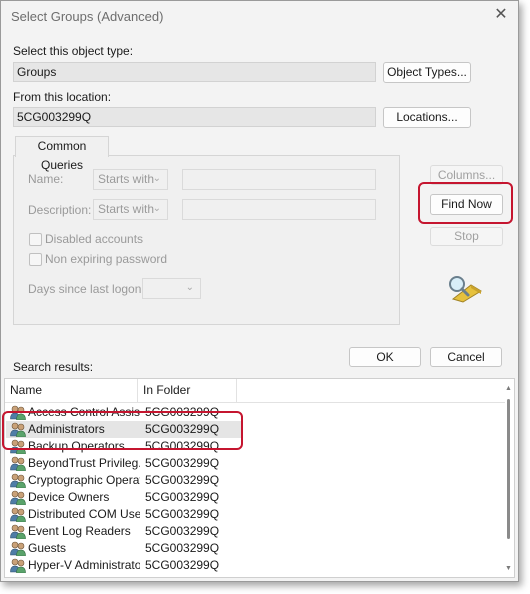 This screenshot has width=530, height=594. I want to click on name-mode-value: Starts with, so click(126, 179).